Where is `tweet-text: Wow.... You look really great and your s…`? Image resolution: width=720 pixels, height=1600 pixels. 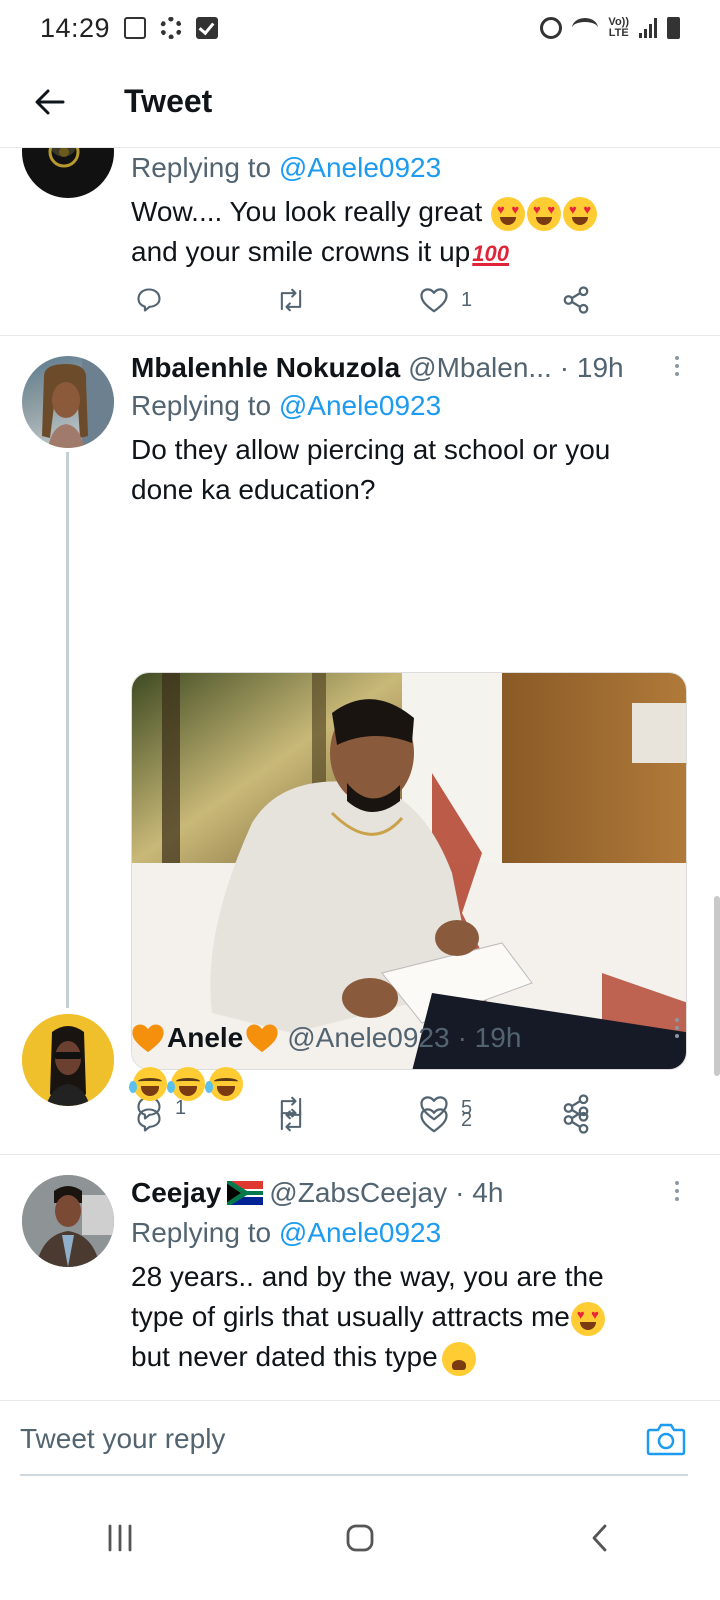
tweet-text: Wow.... You look really great and your s… is located at coordinates (406, 233).